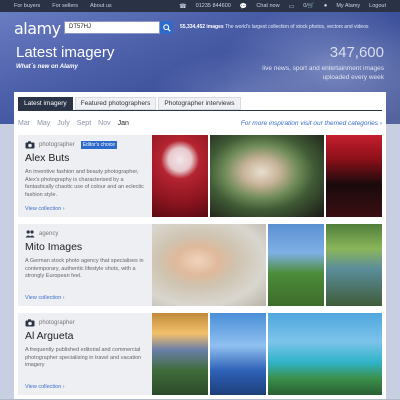 The image size is (400, 400). I want to click on month-nov: Nov, so click(104, 123).